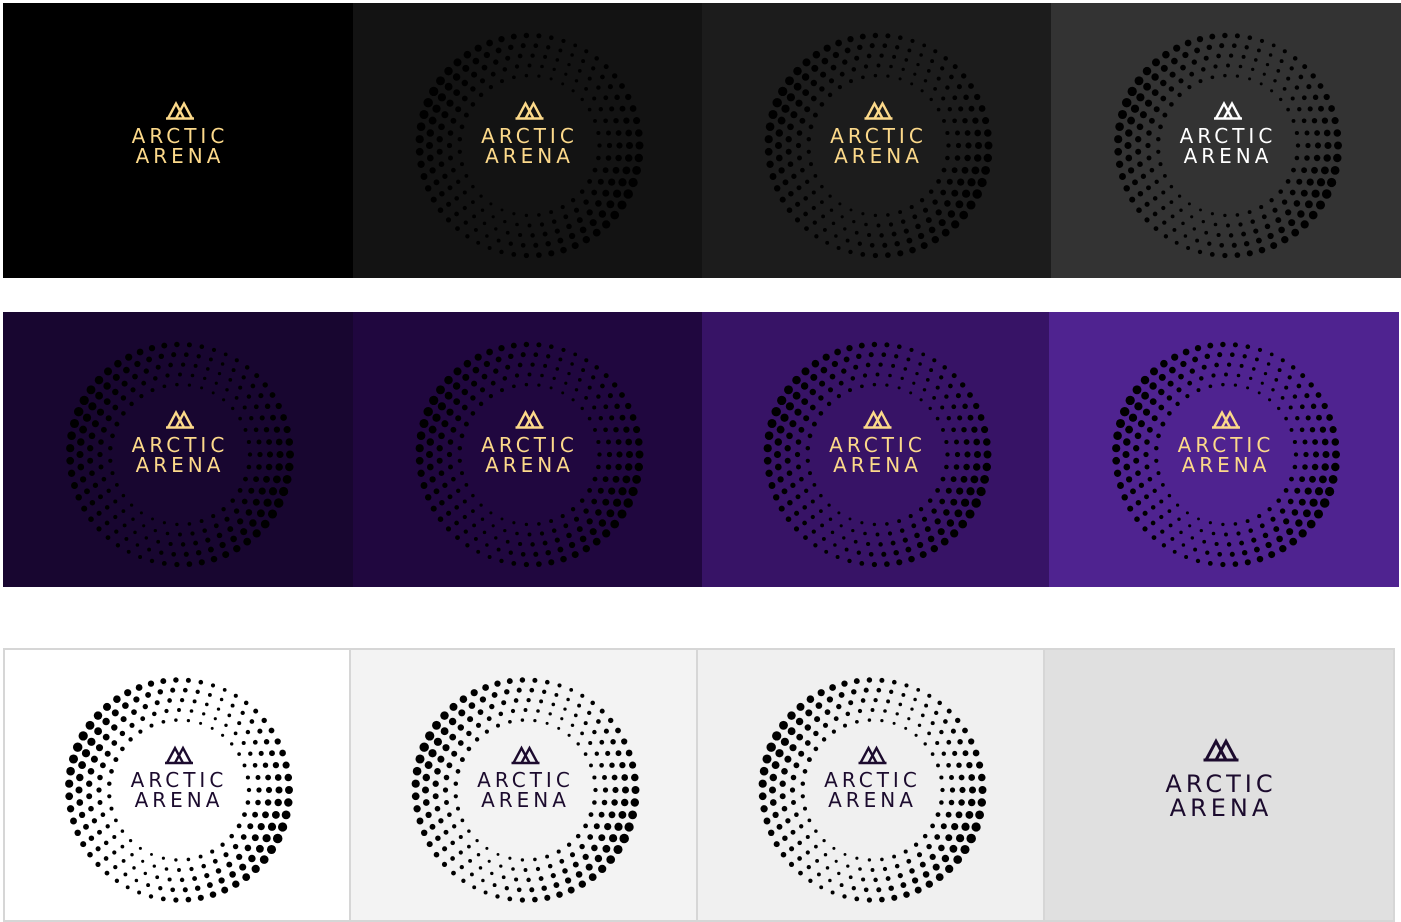 This screenshot has width=1401, height=922. I want to click on mountain-mark-icon, so click(872, 755).